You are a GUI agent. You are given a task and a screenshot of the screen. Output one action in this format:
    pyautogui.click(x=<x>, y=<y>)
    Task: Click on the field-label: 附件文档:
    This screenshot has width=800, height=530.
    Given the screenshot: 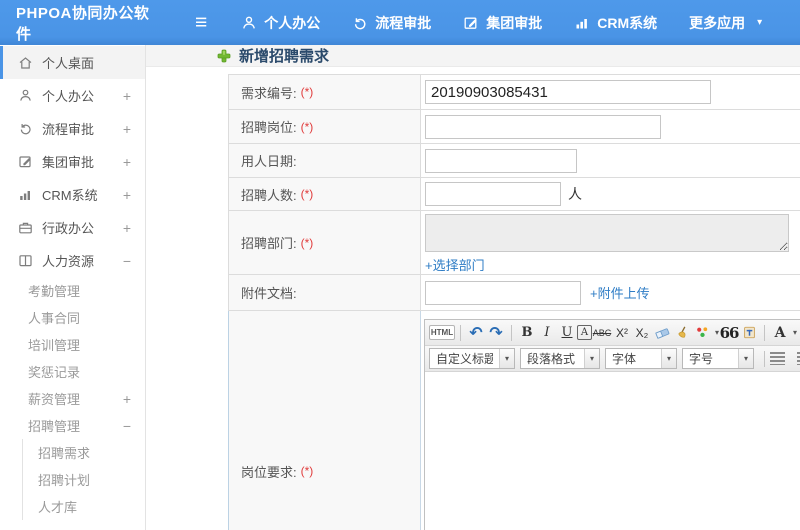 What is the action you would take?
    pyautogui.click(x=269, y=293)
    